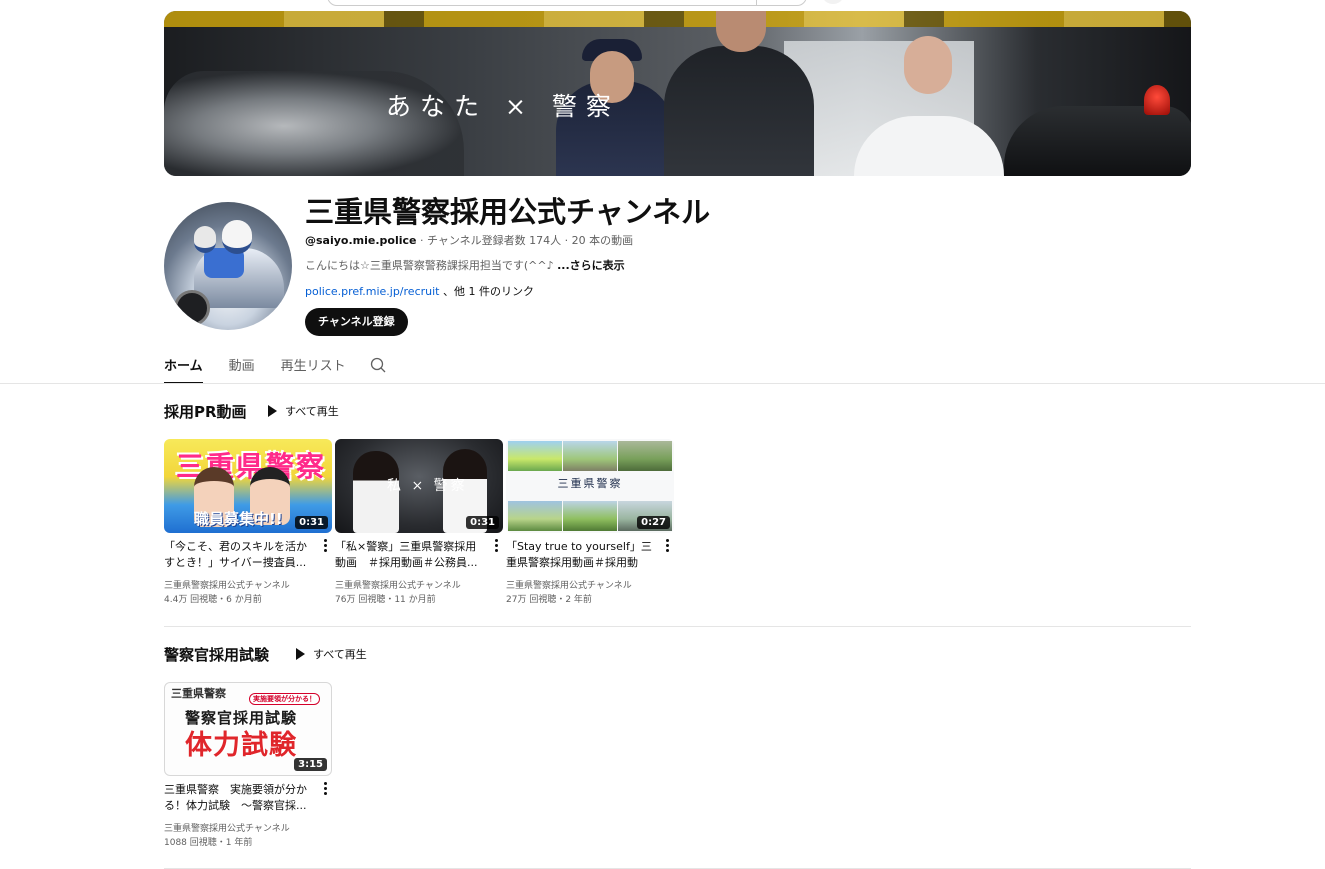 This screenshot has width=1325, height=869. I want to click on thumb-line3: 体力試験, so click(241, 745).